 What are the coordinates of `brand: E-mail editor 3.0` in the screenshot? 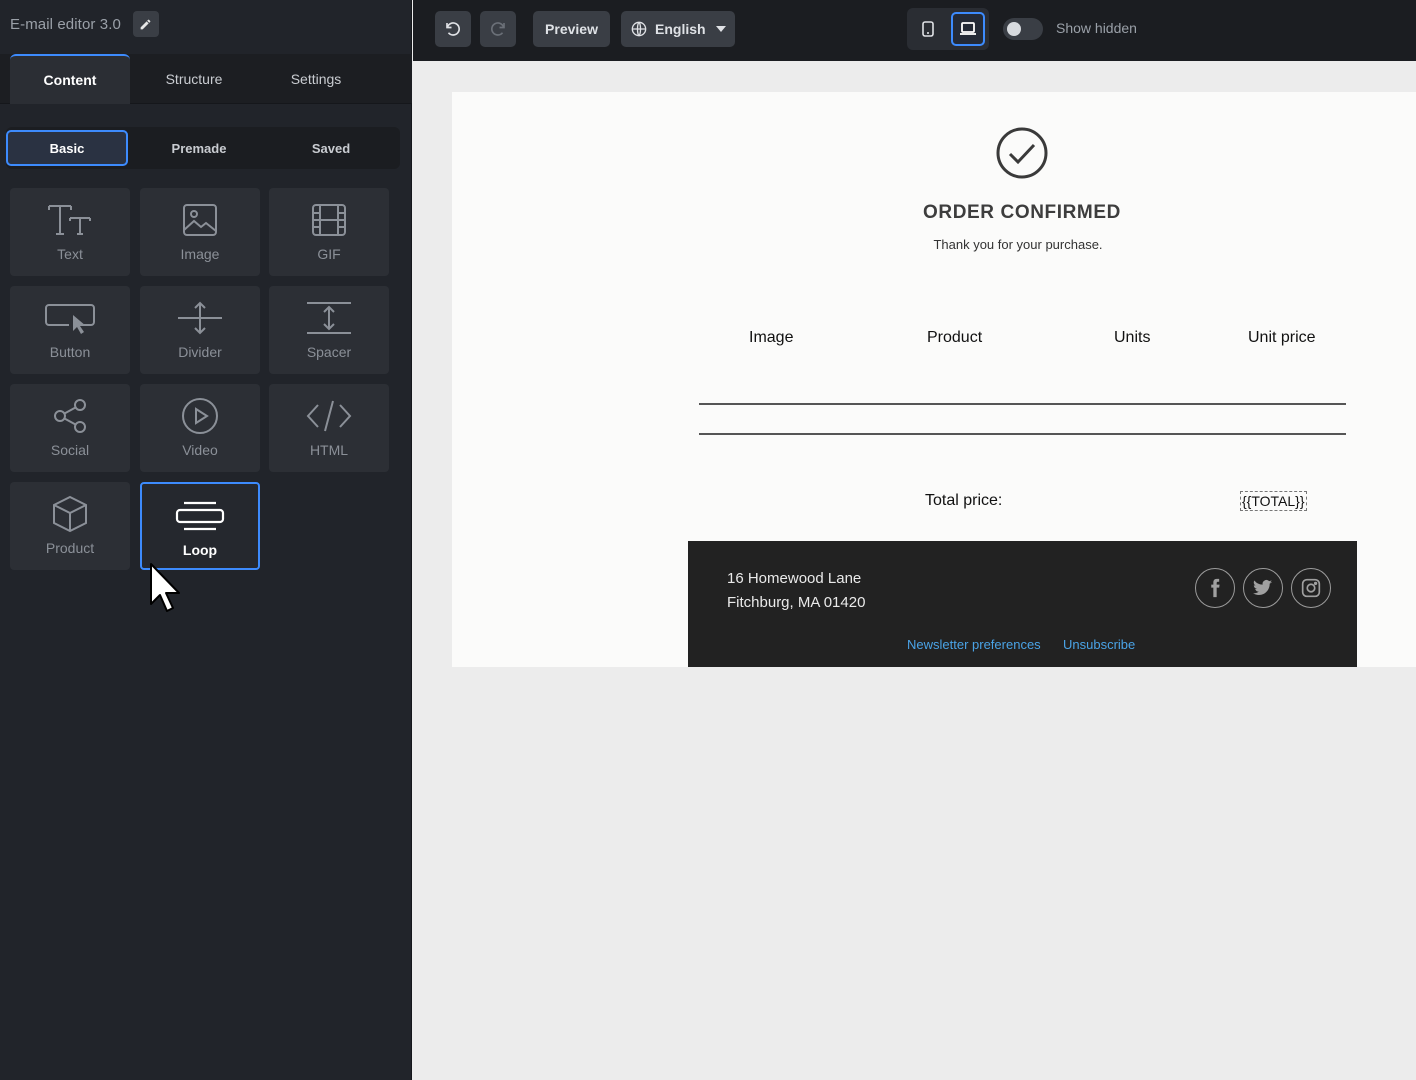 It's located at (84, 24).